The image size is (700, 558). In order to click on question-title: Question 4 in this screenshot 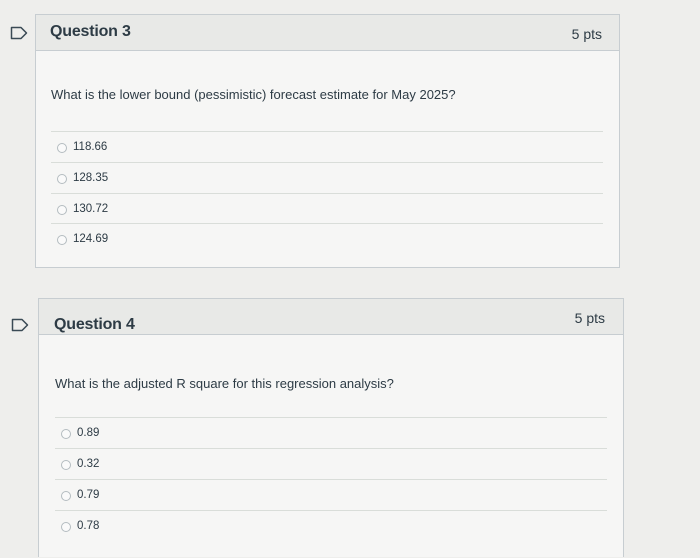, I will do `click(94, 324)`.